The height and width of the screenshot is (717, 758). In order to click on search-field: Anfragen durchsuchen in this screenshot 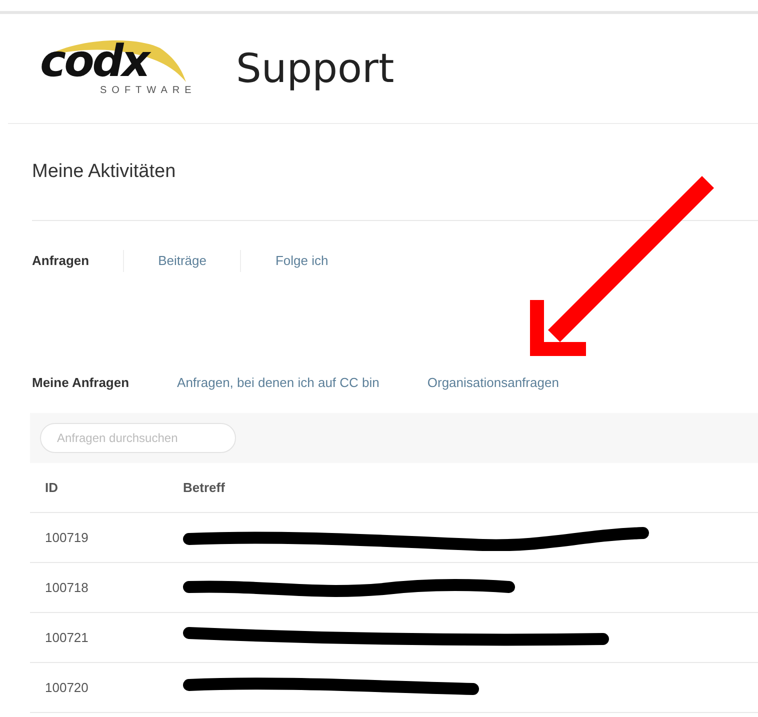, I will do `click(138, 438)`.